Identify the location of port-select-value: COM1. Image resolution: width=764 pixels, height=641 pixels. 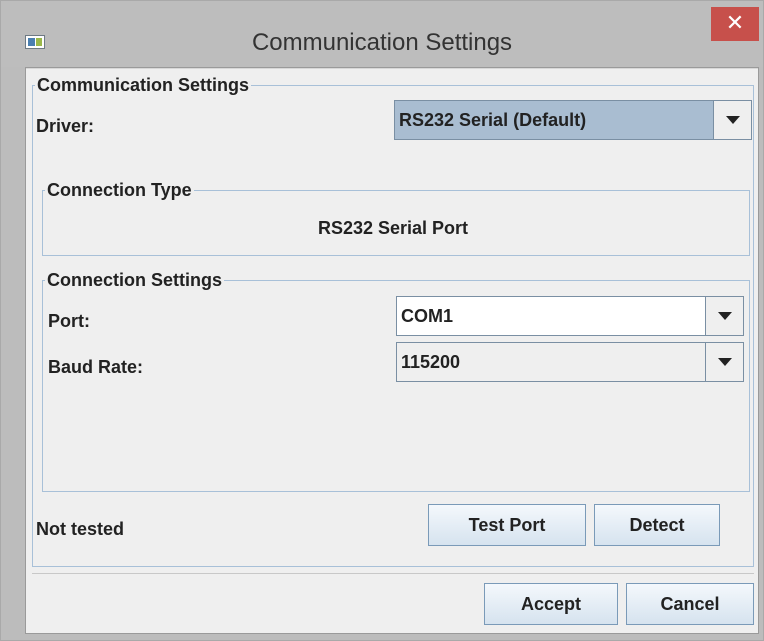
(427, 316).